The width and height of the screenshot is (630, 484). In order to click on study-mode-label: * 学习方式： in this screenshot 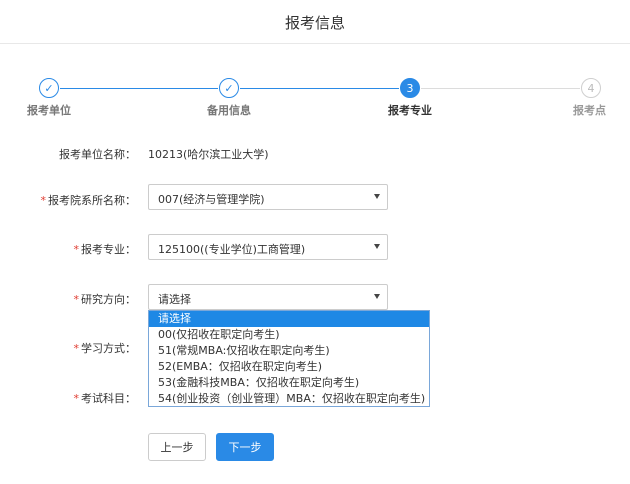, I will do `click(105, 348)`.